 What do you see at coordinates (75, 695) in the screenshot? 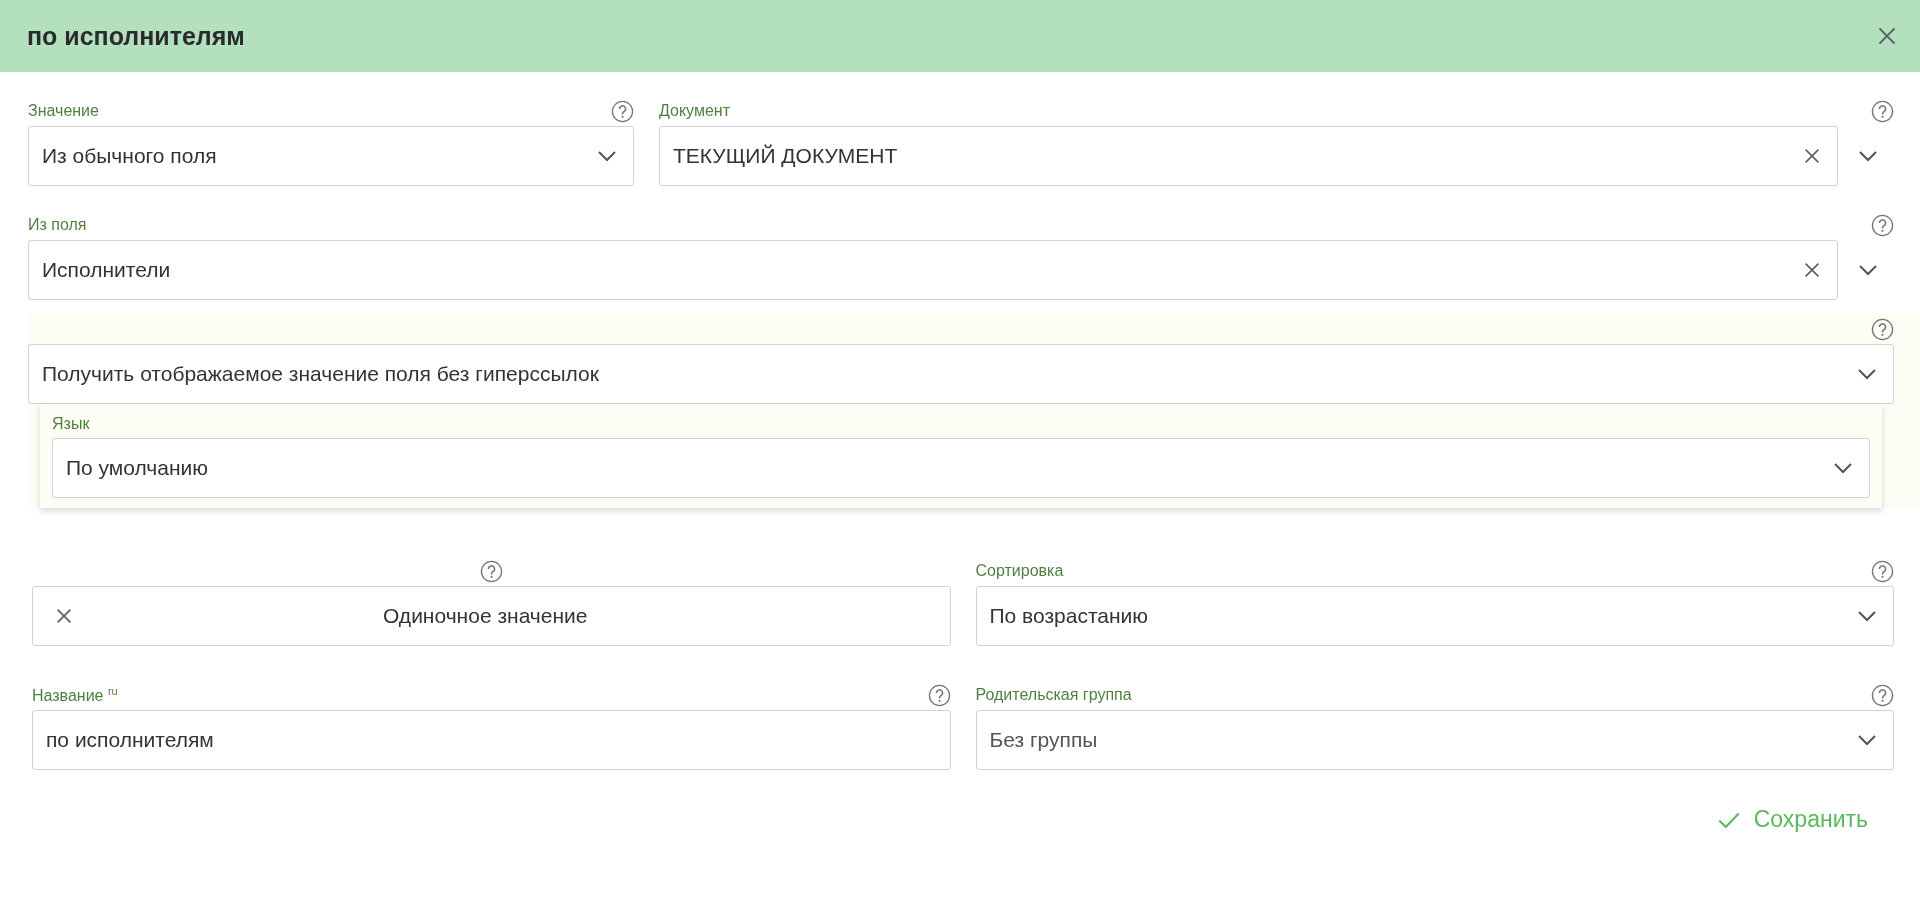
I see `field-label: Название $^{ru}$` at bounding box center [75, 695].